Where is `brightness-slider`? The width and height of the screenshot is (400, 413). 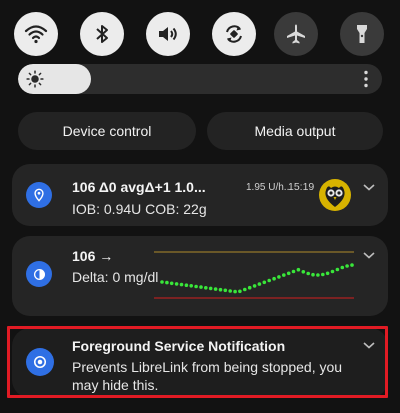 brightness-slider is located at coordinates (200, 79).